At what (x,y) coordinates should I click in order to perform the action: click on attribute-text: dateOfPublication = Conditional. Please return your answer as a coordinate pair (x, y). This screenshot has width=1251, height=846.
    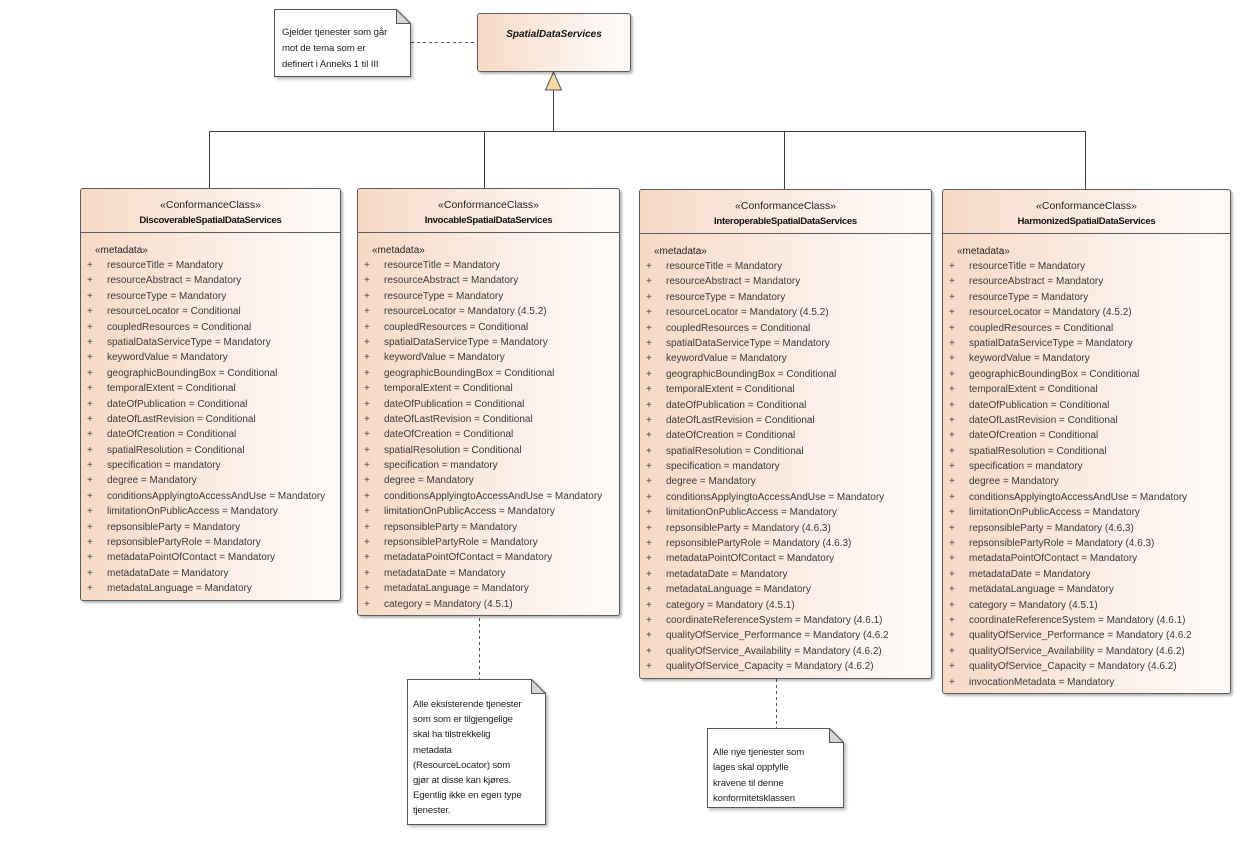
    Looking at the image, I should click on (736, 405).